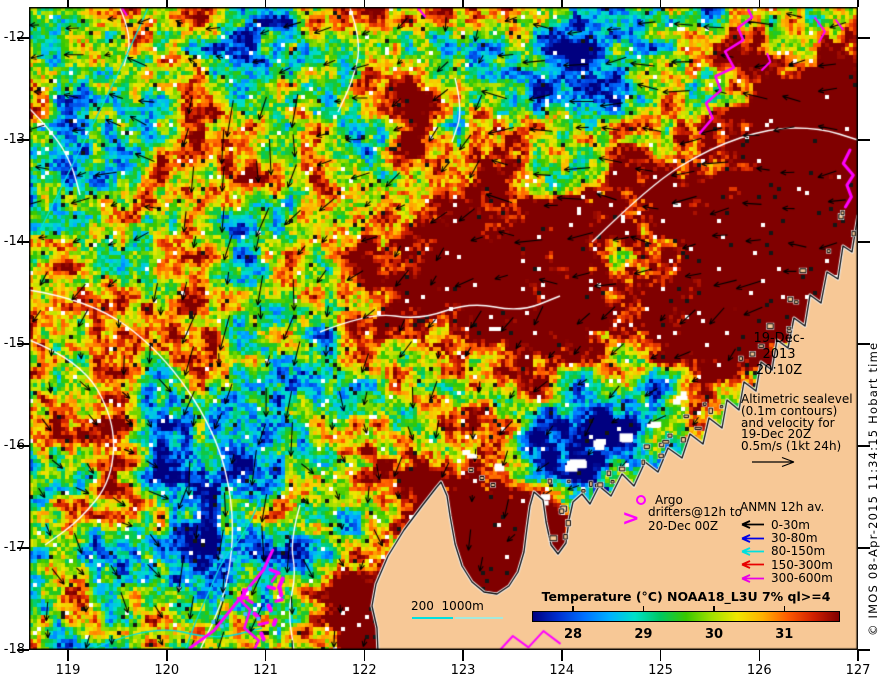  Describe the element at coordinates (14, 139) in the screenshot. I see `lat-tick-label: -13` at that location.